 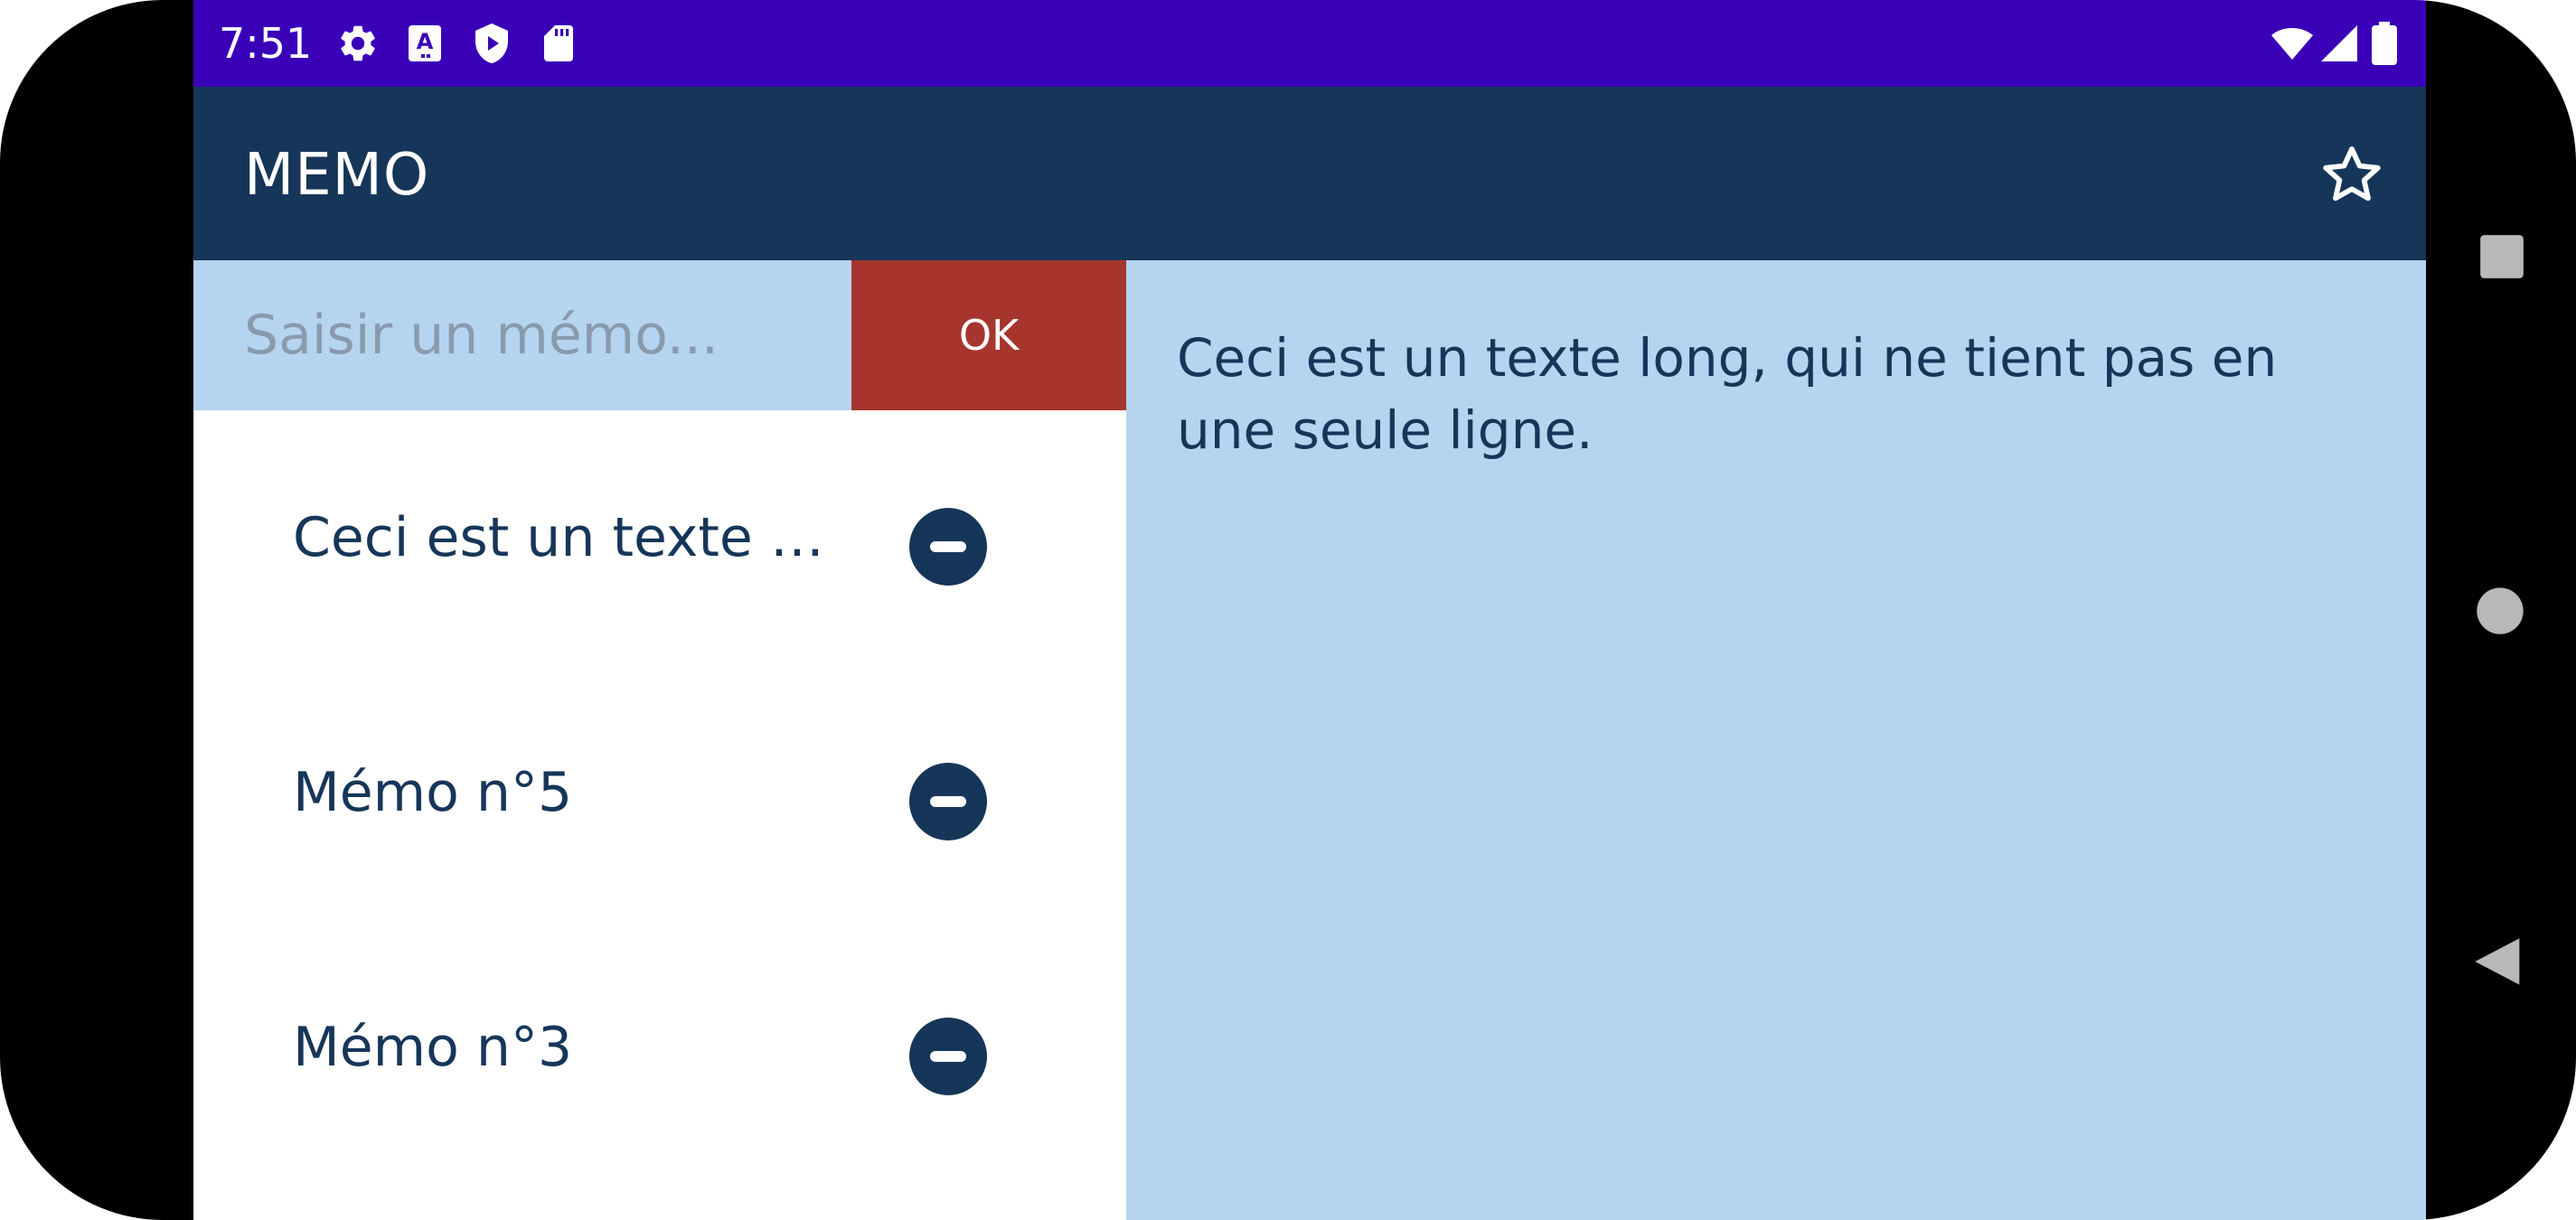 I want to click on app-title: MEMO, so click(x=337, y=175).